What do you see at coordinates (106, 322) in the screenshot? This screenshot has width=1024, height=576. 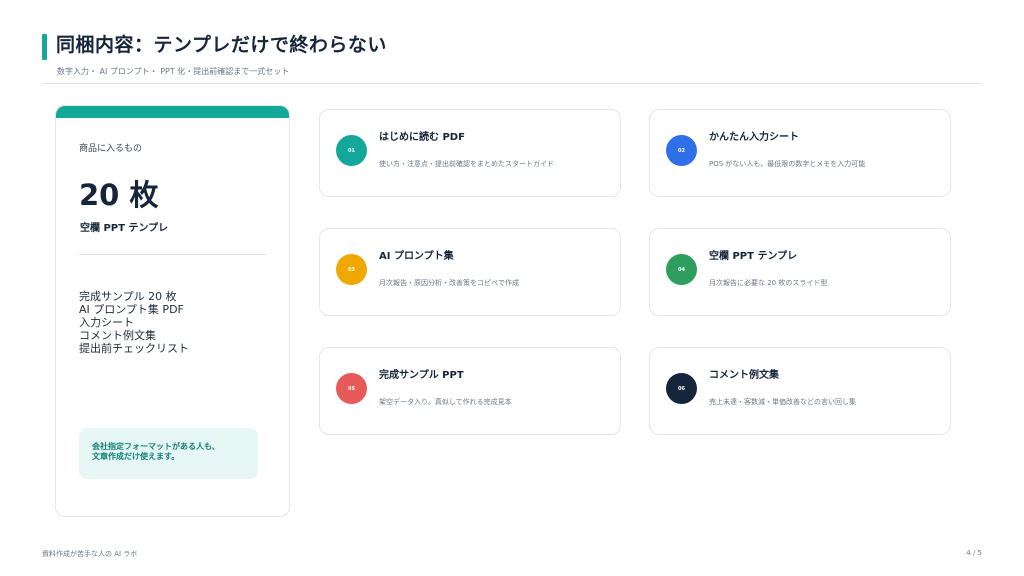 I see `list-item: 入力シート` at bounding box center [106, 322].